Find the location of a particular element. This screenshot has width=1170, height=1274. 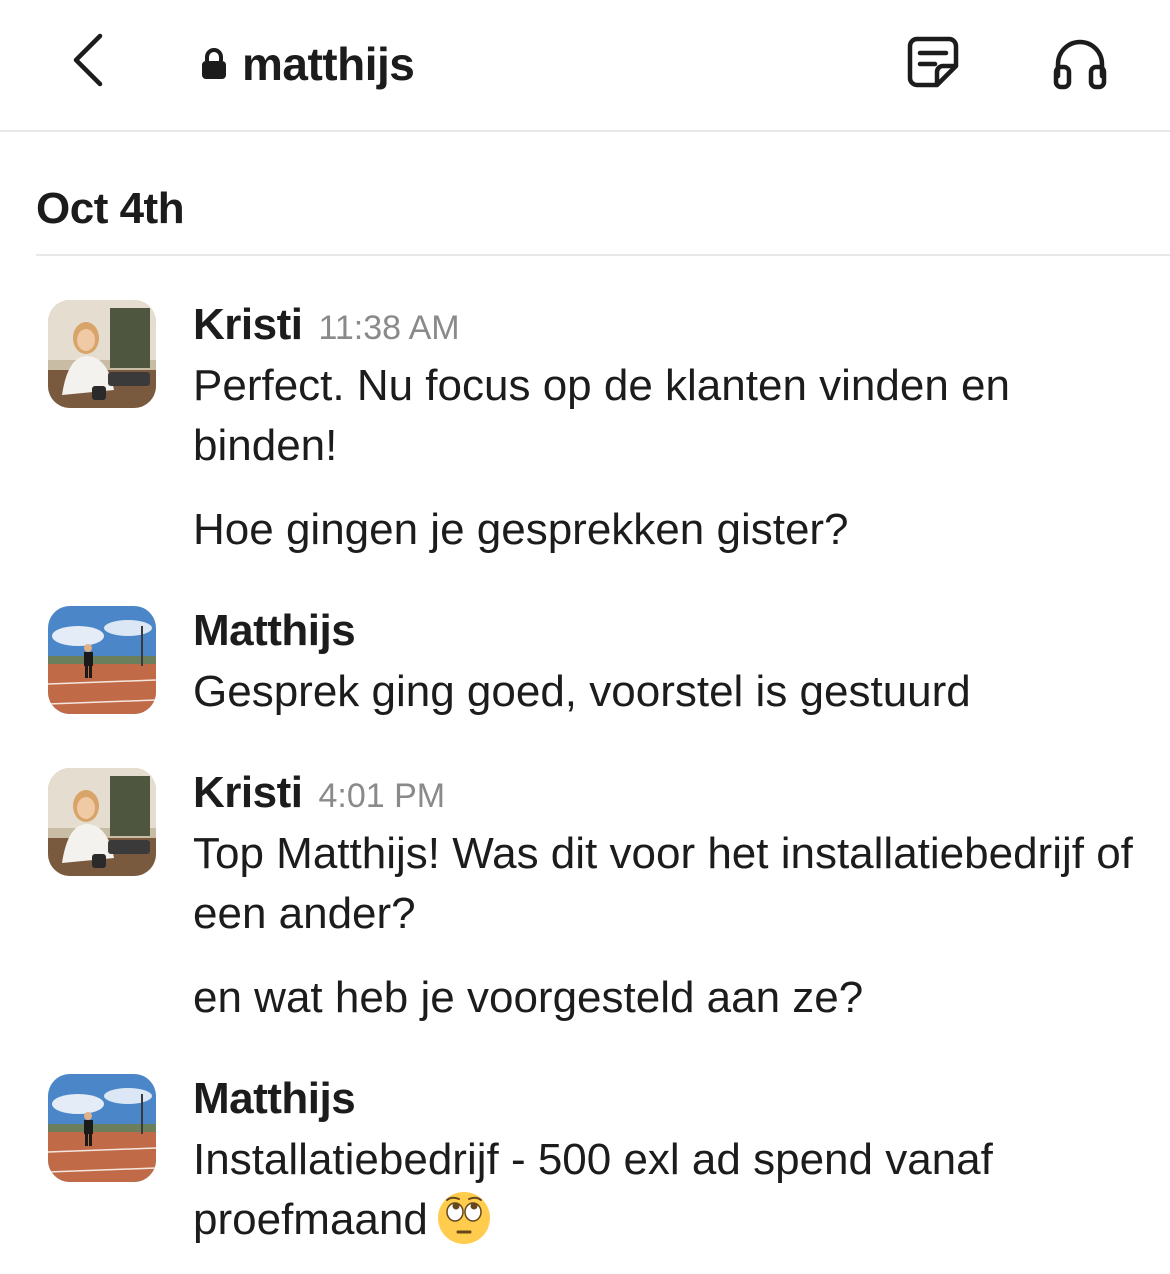

back-button is located at coordinates (88, 60).